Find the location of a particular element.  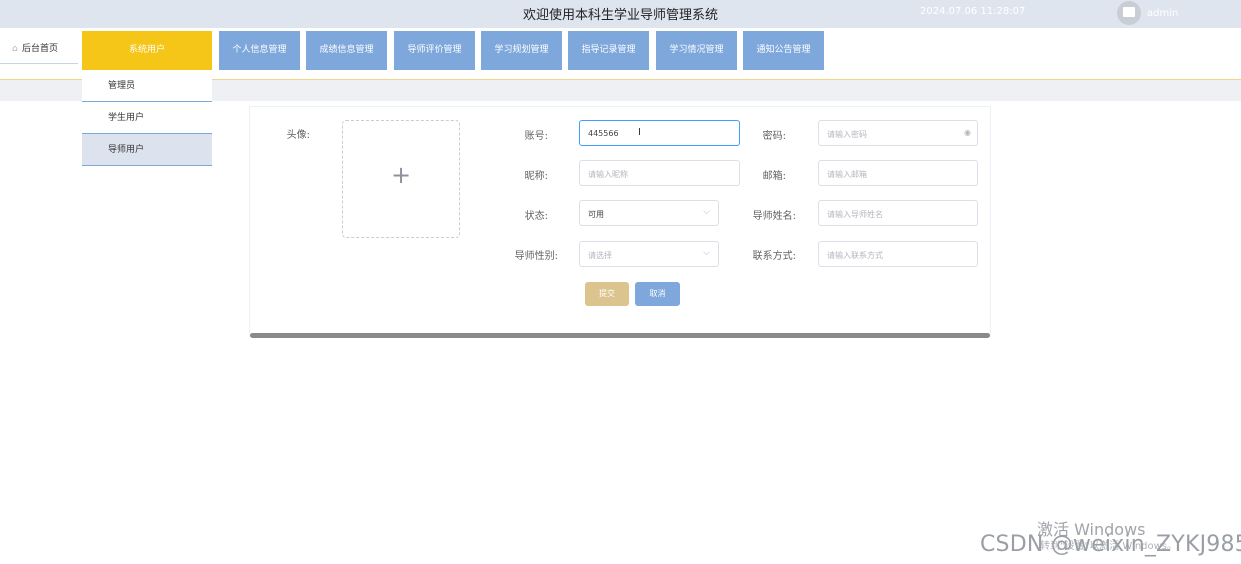

tutor-gender-select: 请选择 ⌵ is located at coordinates (649, 254).